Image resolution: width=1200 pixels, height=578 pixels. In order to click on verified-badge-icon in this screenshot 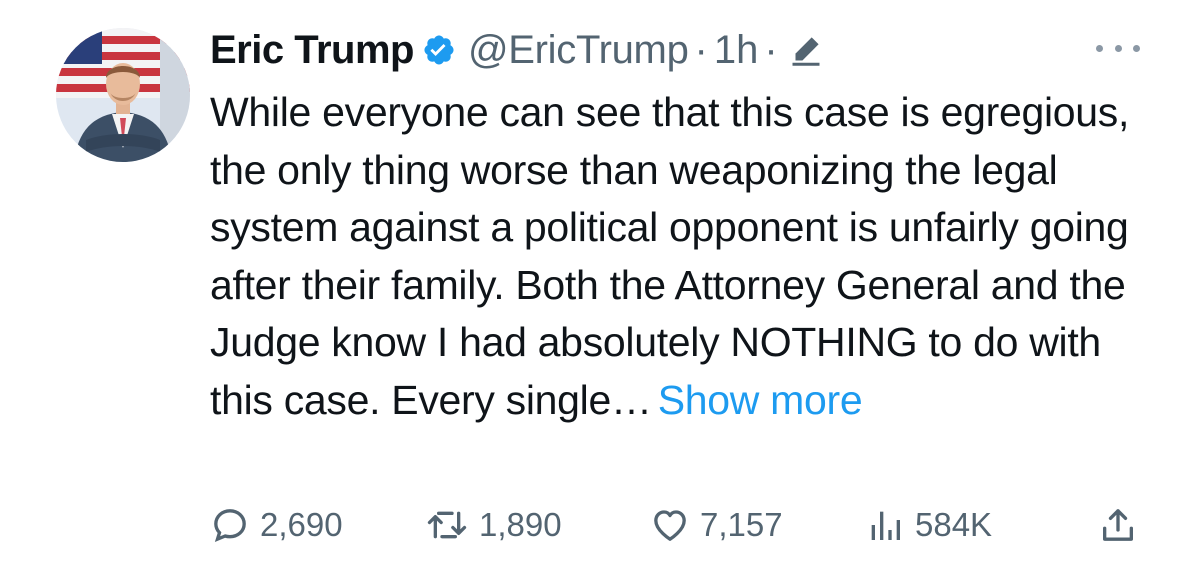, I will do `click(439, 50)`.